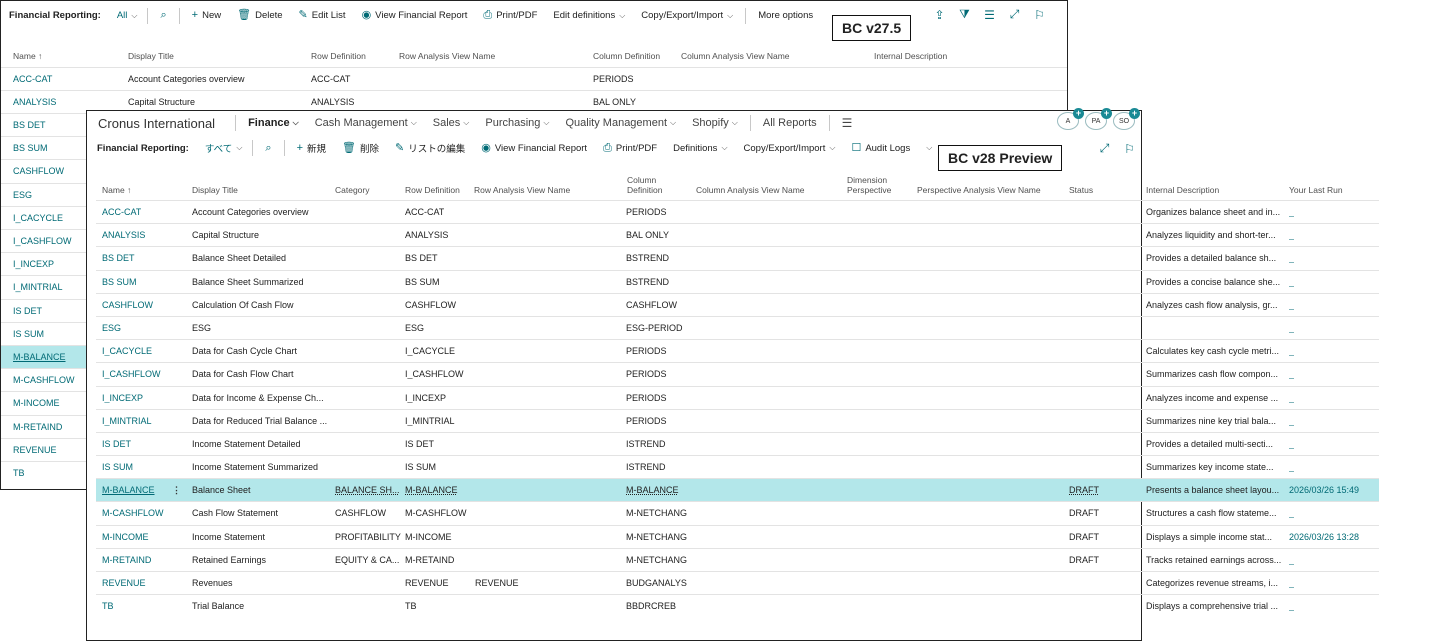  I want to click on table-row: REVENUE, so click(44, 449).